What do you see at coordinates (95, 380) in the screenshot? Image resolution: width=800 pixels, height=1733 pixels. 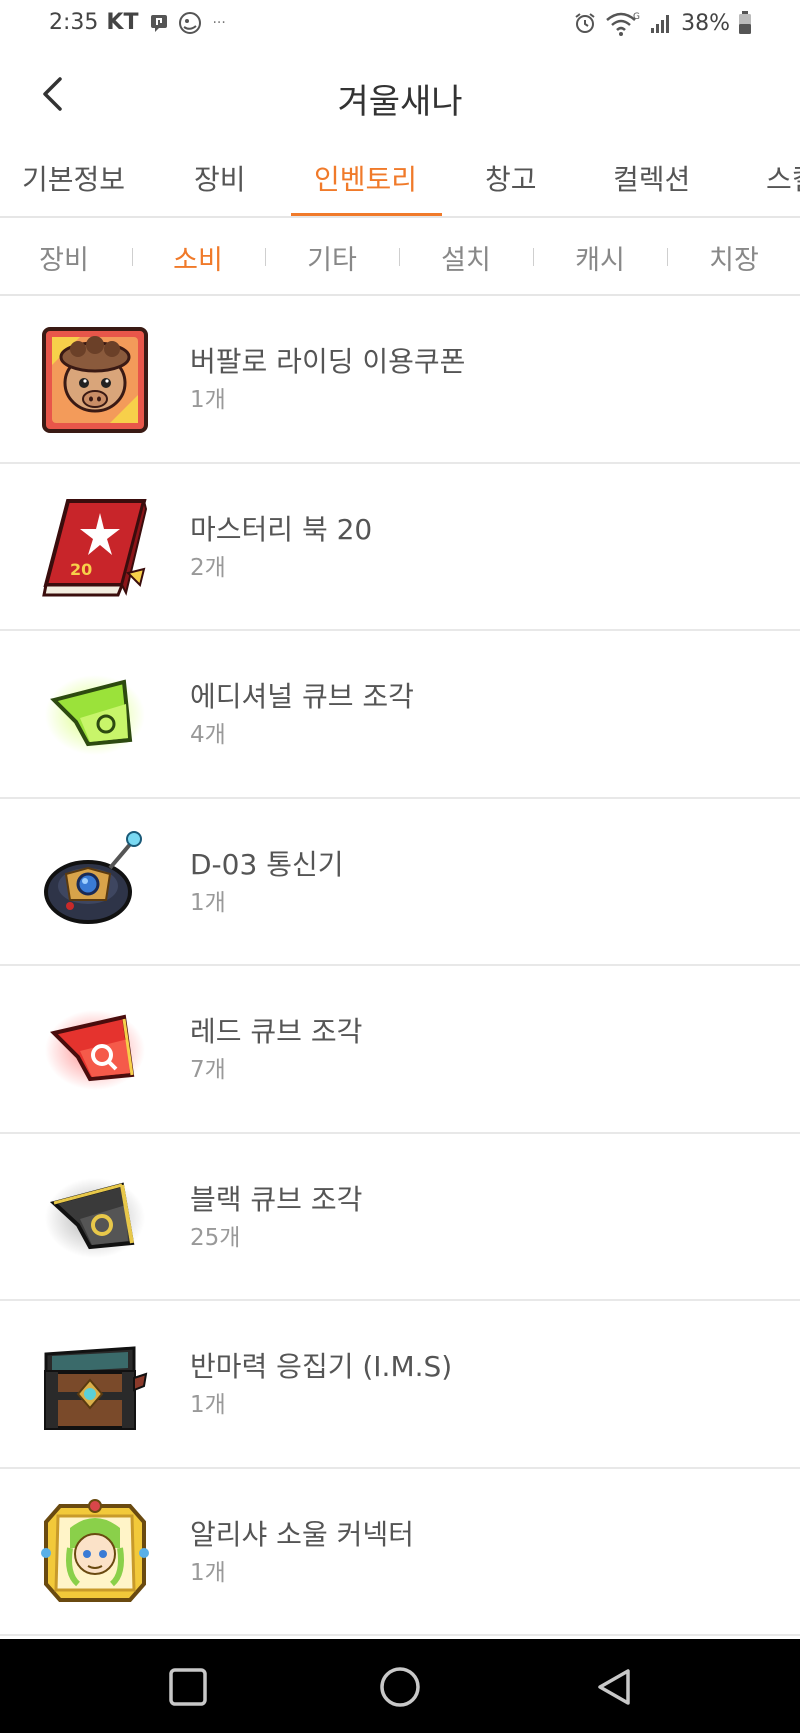 I see `buffalo-coupon-icon` at bounding box center [95, 380].